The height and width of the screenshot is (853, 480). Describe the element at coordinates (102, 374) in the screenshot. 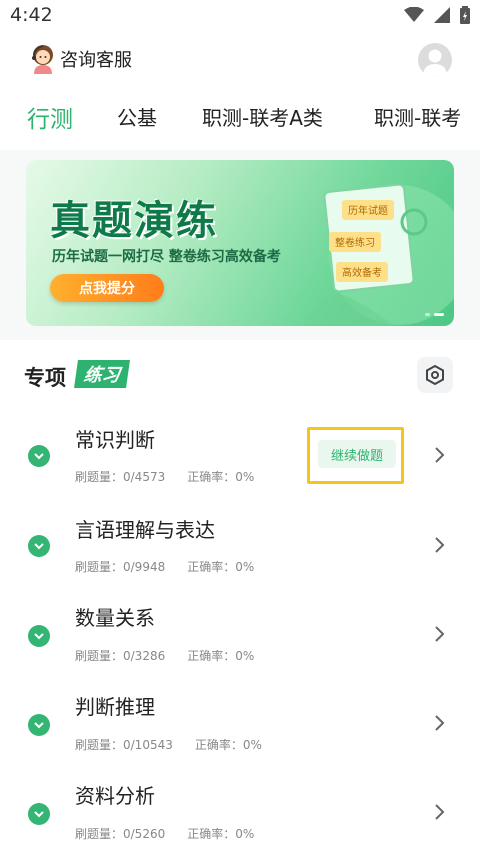

I see `section-tag: 练习` at that location.